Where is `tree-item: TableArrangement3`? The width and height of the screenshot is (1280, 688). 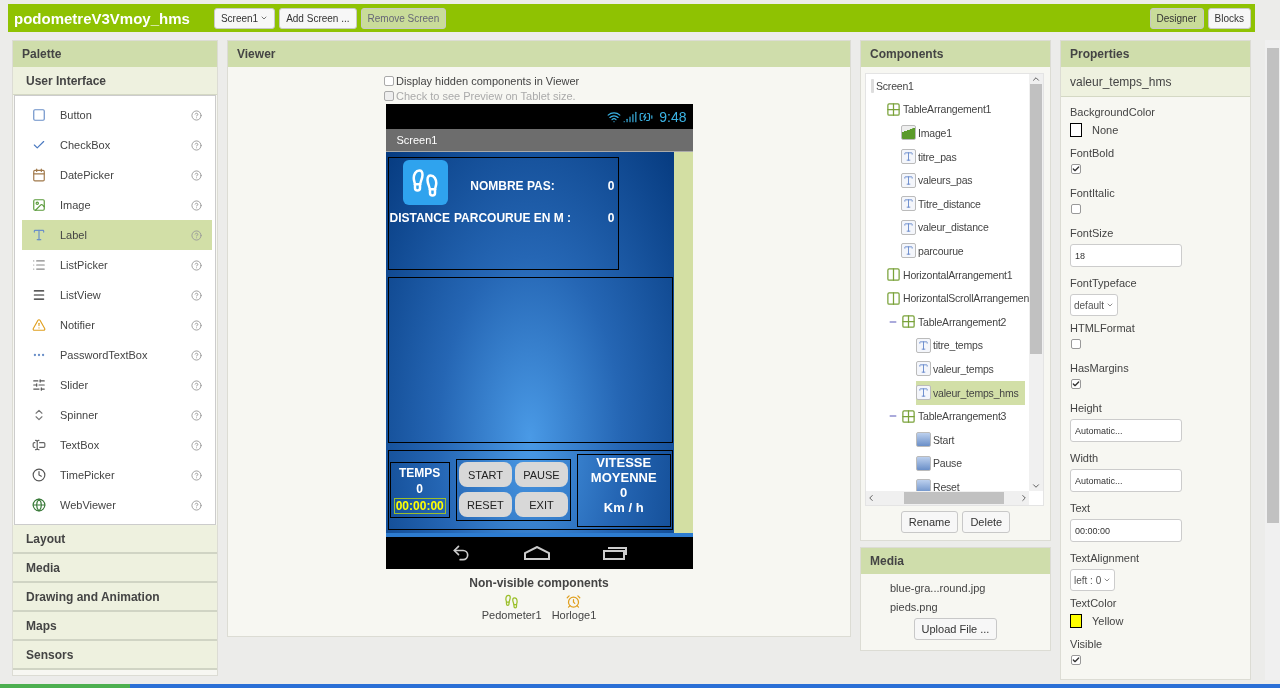
tree-item: TableArrangement3 is located at coordinates (957, 416).